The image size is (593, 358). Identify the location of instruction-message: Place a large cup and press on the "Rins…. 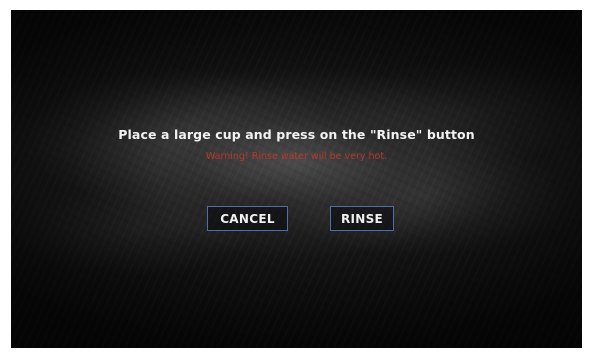
(296, 134).